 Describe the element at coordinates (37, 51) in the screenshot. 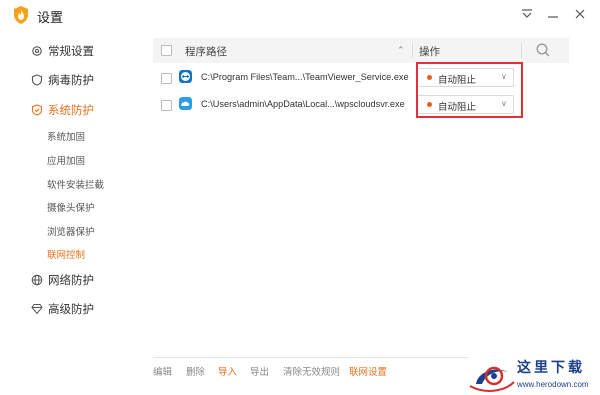

I see `gear-icon` at that location.